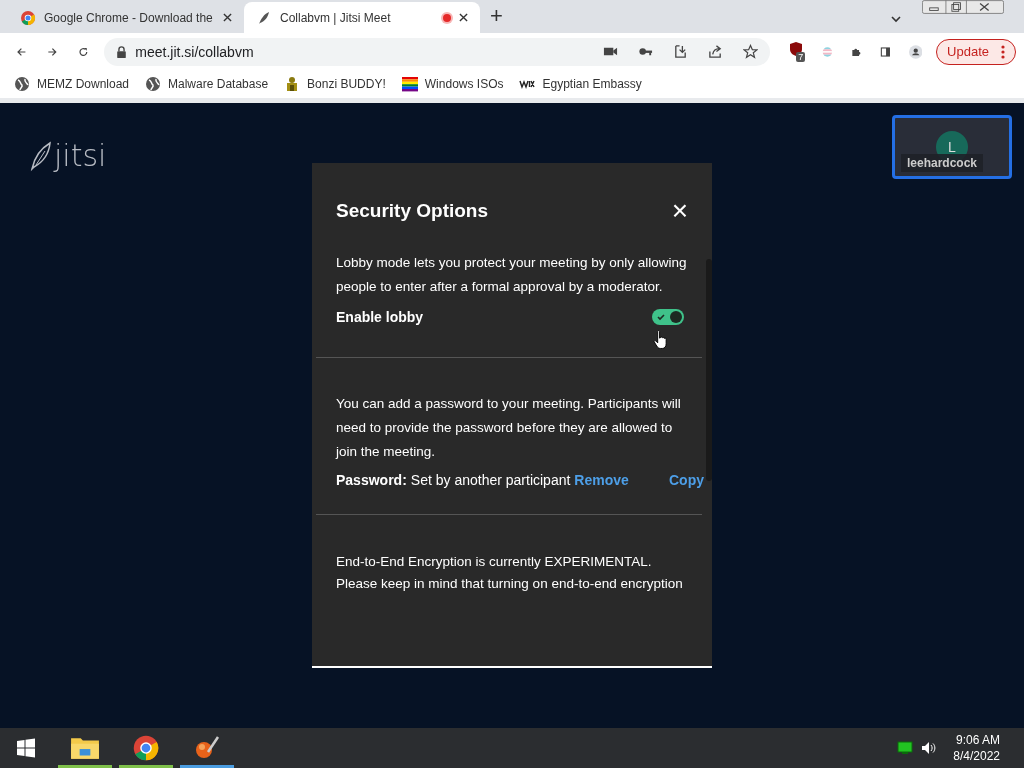 This screenshot has width=1024, height=768. What do you see at coordinates (194, 51) in the screenshot?
I see `url-text: meet.jit.si/collabvm` at bounding box center [194, 51].